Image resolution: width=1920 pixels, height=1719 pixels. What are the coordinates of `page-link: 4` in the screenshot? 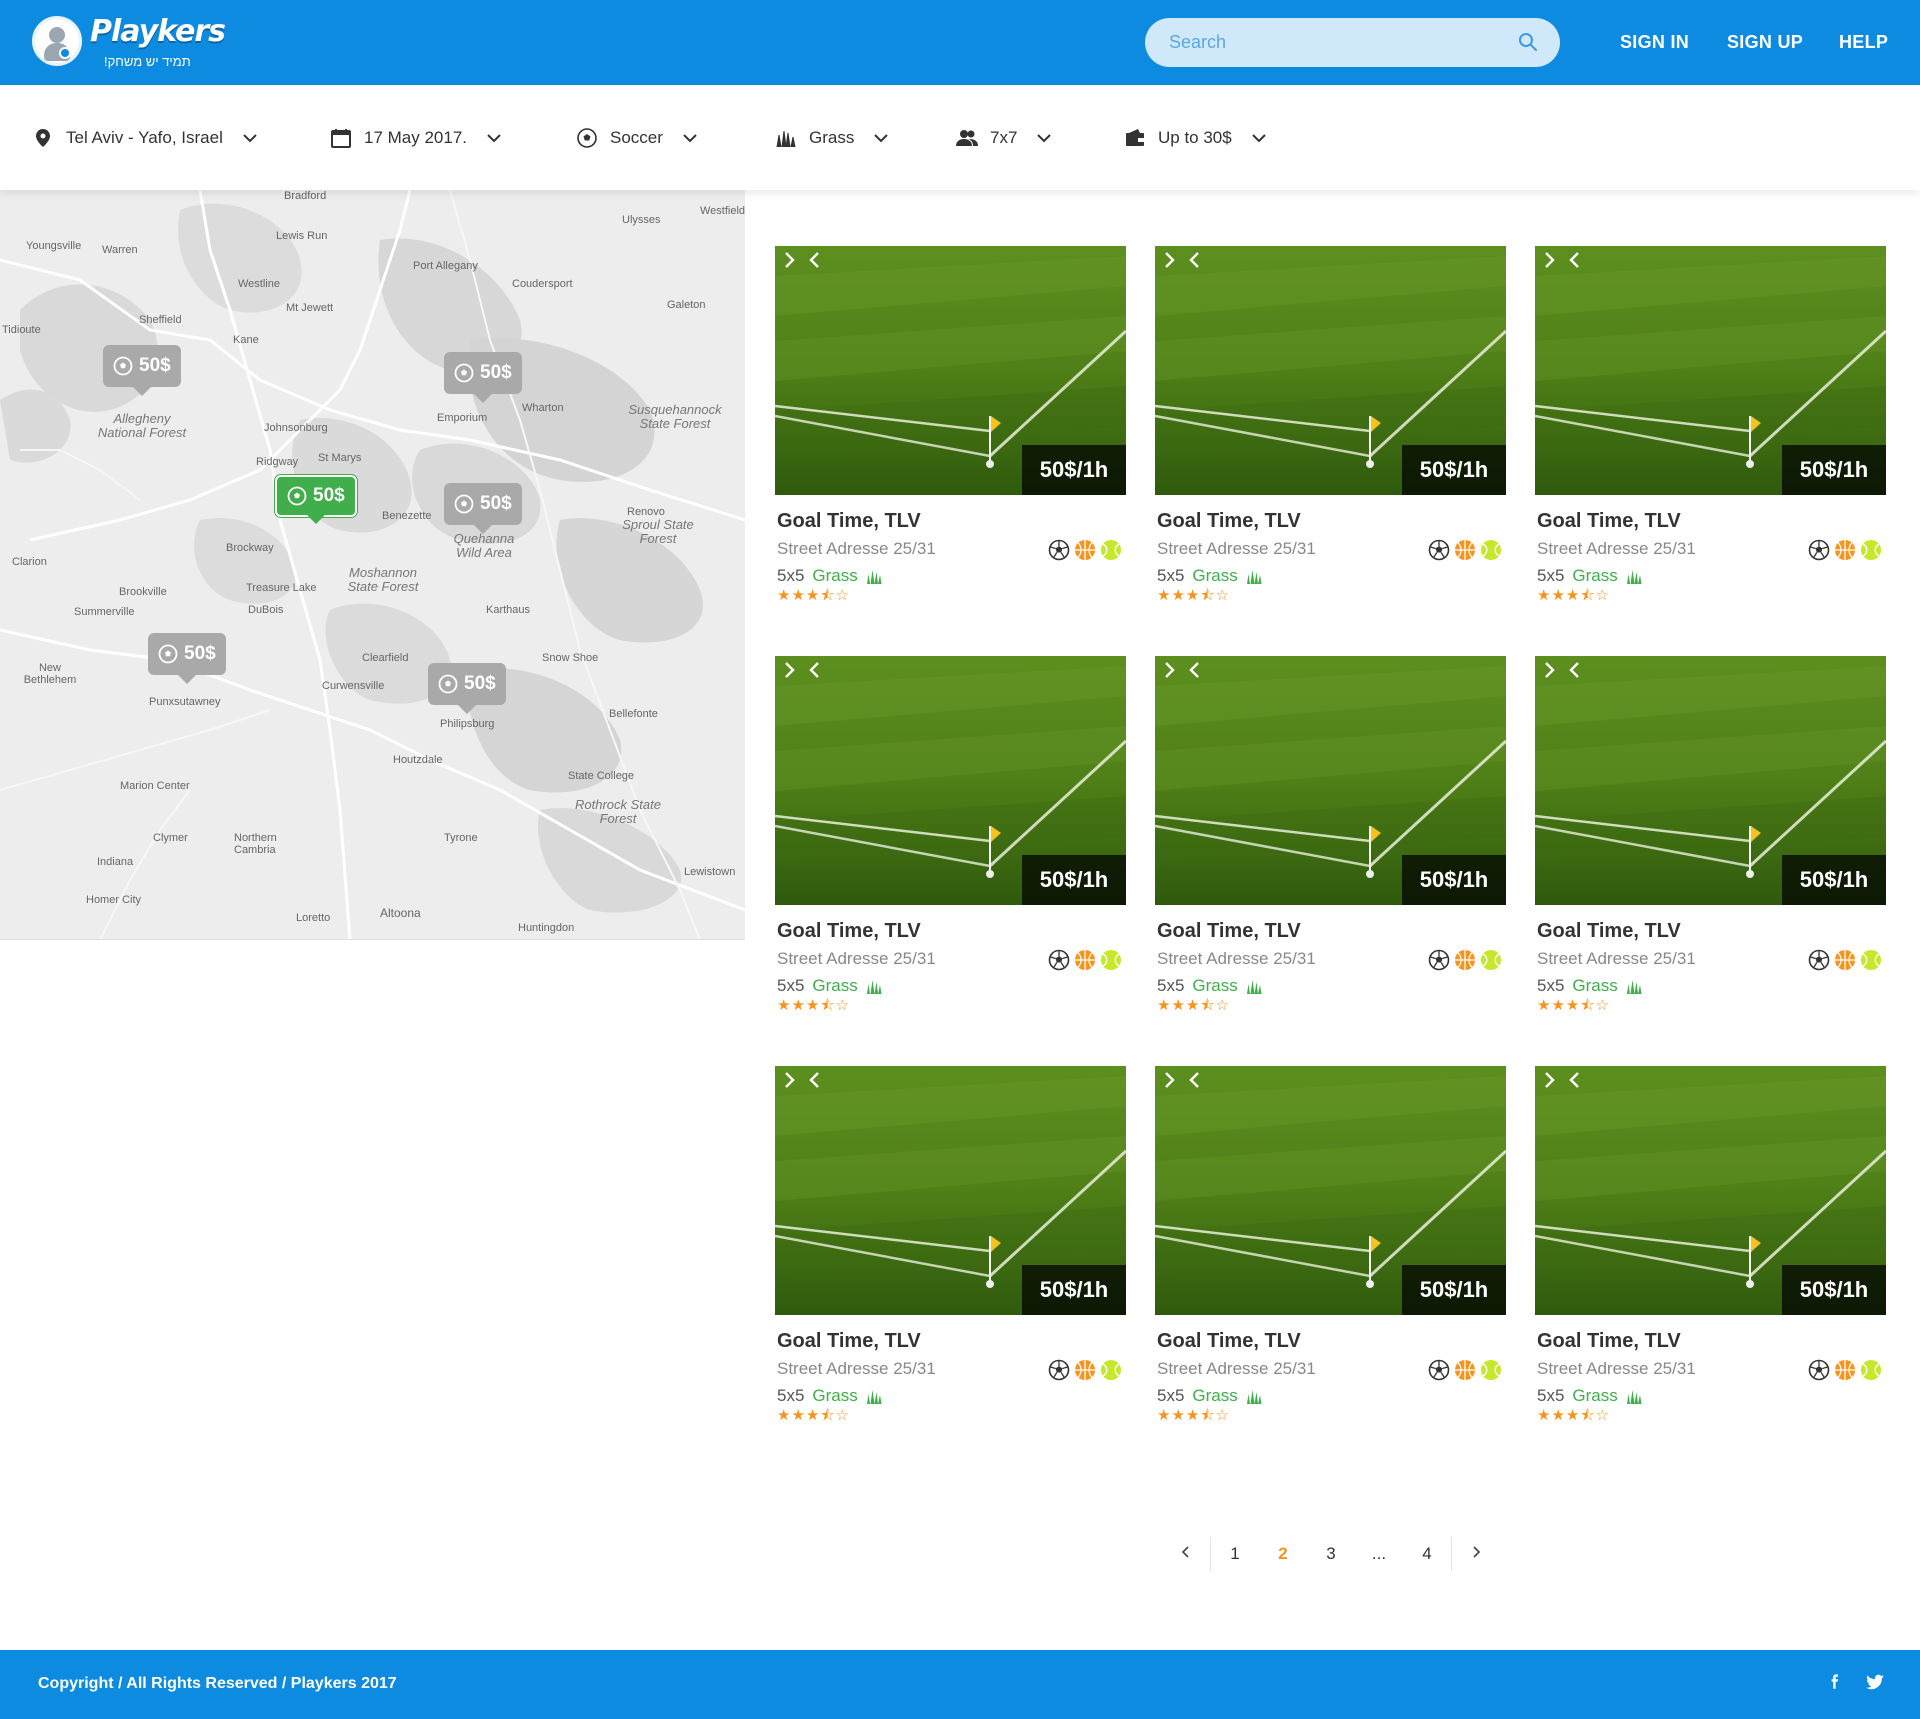 It's located at (1427, 1554).